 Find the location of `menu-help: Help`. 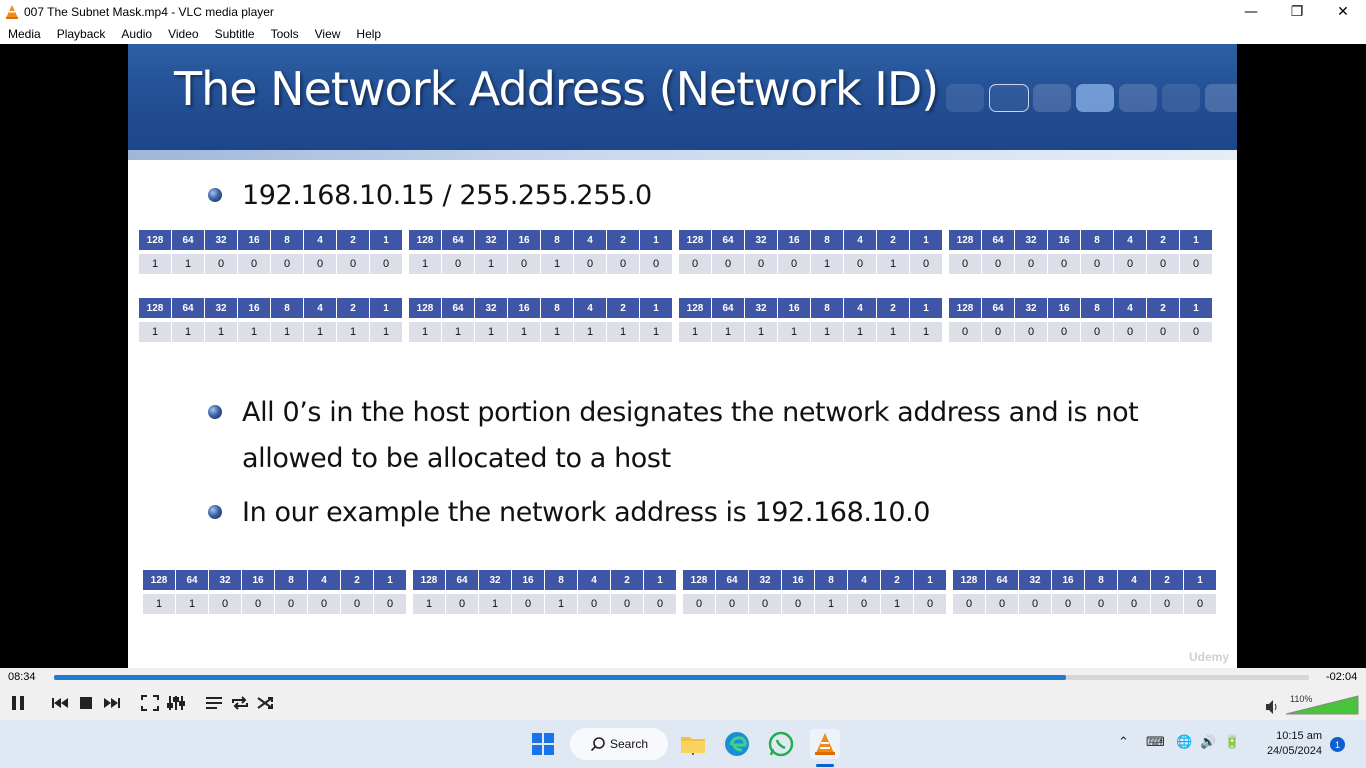

menu-help: Help is located at coordinates (368, 34).